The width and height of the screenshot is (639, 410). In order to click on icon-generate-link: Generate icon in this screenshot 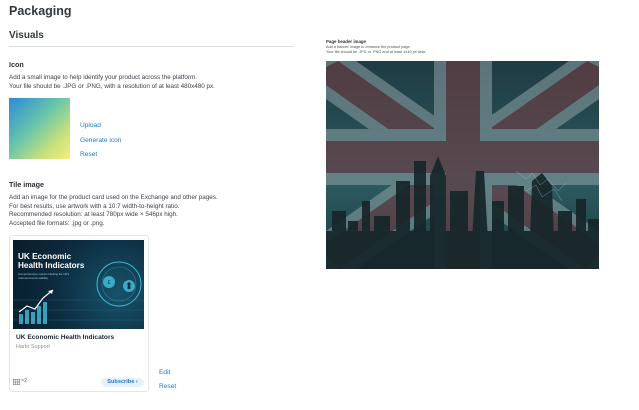, I will do `click(100, 140)`.